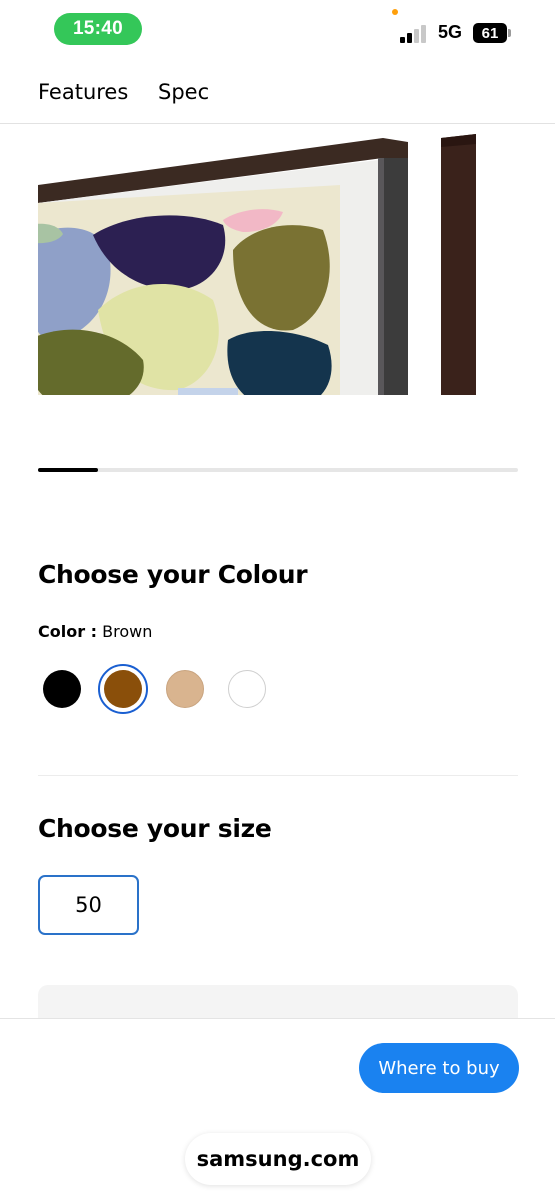 The image size is (555, 1200). What do you see at coordinates (98, 29) in the screenshot?
I see `status-time: 15:40` at bounding box center [98, 29].